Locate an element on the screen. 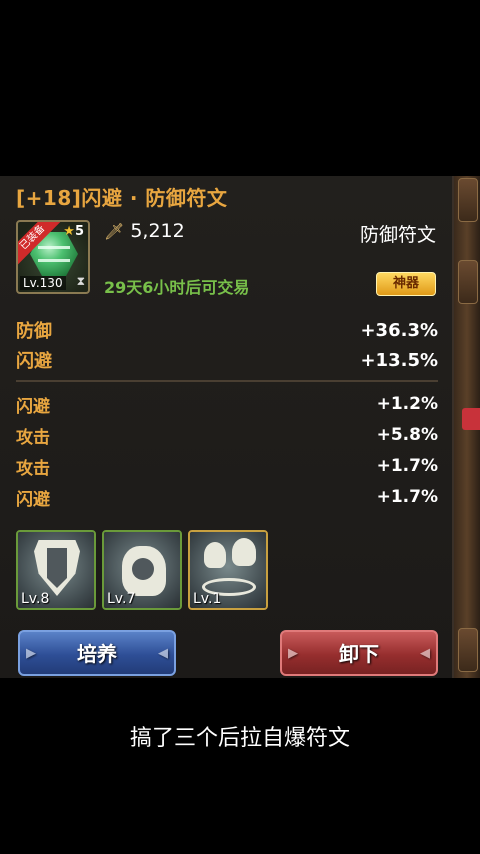 This screenshot has height=854, width=480. star-count: 5 is located at coordinates (79, 231).